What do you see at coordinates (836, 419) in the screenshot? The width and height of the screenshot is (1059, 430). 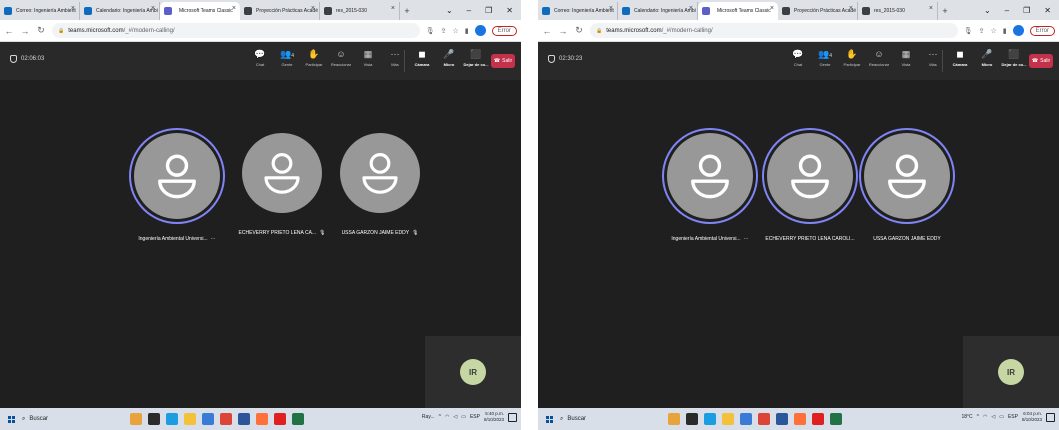 I see `excel-icon` at bounding box center [836, 419].